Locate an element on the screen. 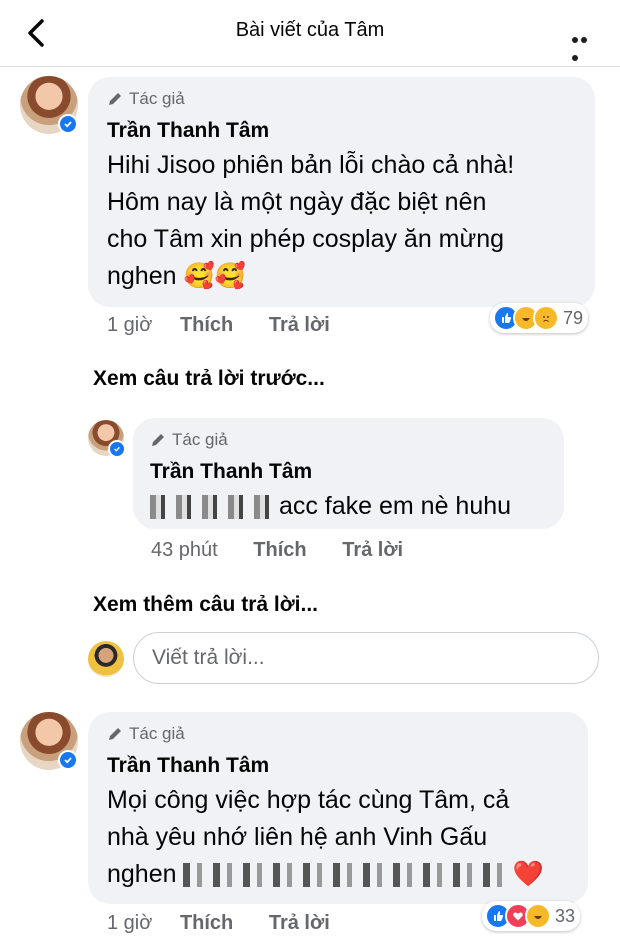 Image resolution: width=620 pixels, height=946 pixels. more-options-icon is located at coordinates (585, 45).